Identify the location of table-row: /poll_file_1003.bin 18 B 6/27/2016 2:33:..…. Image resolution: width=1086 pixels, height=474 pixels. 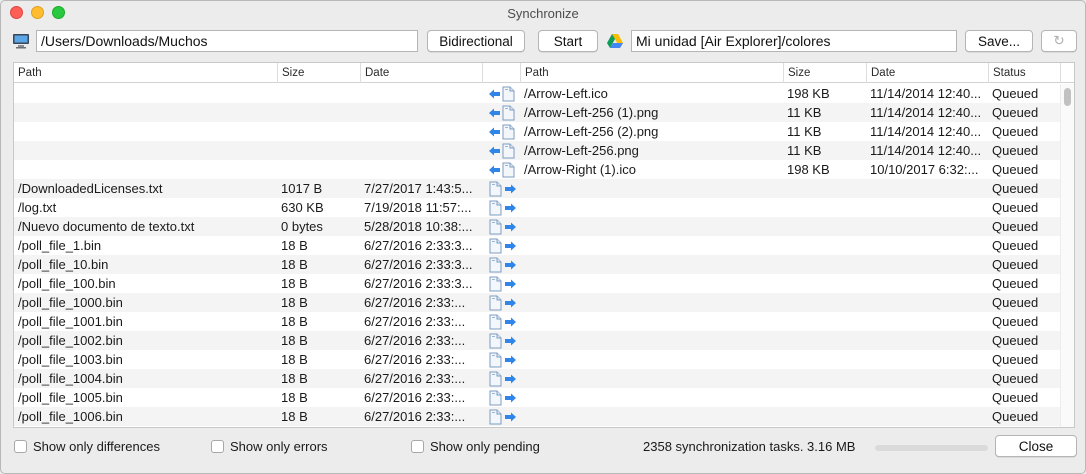
(538, 359).